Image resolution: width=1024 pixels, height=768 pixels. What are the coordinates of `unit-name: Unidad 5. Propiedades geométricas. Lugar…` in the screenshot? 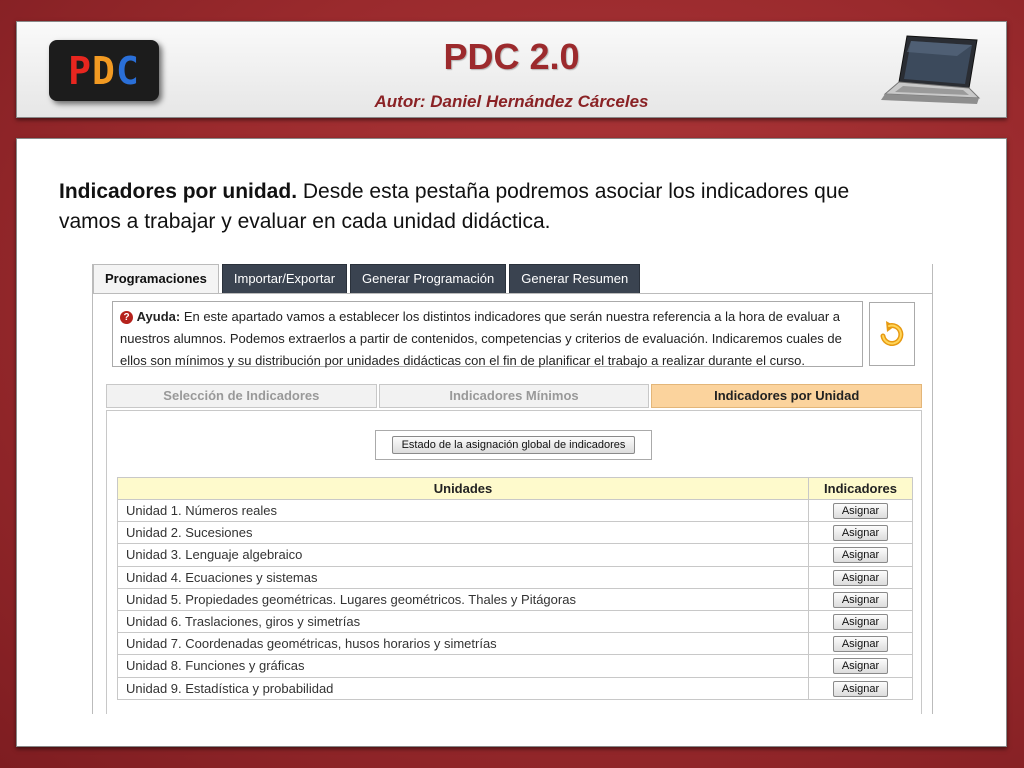 It's located at (463, 599).